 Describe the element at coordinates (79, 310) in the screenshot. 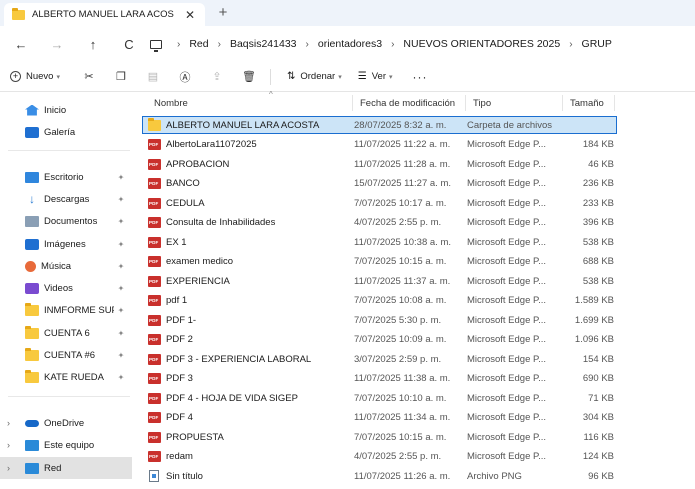

I see `sidebar-item-label: INMFORME SUP` at that location.